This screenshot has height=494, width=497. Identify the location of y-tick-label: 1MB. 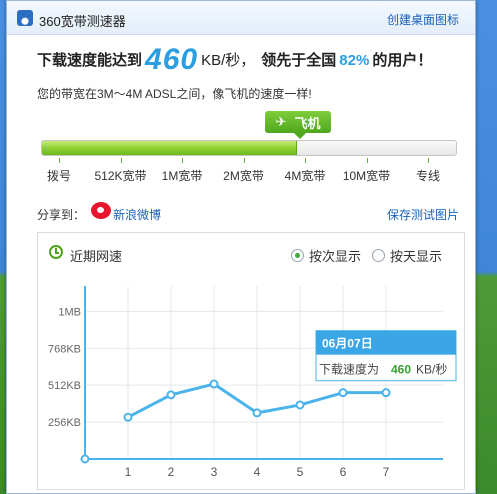
(69, 312).